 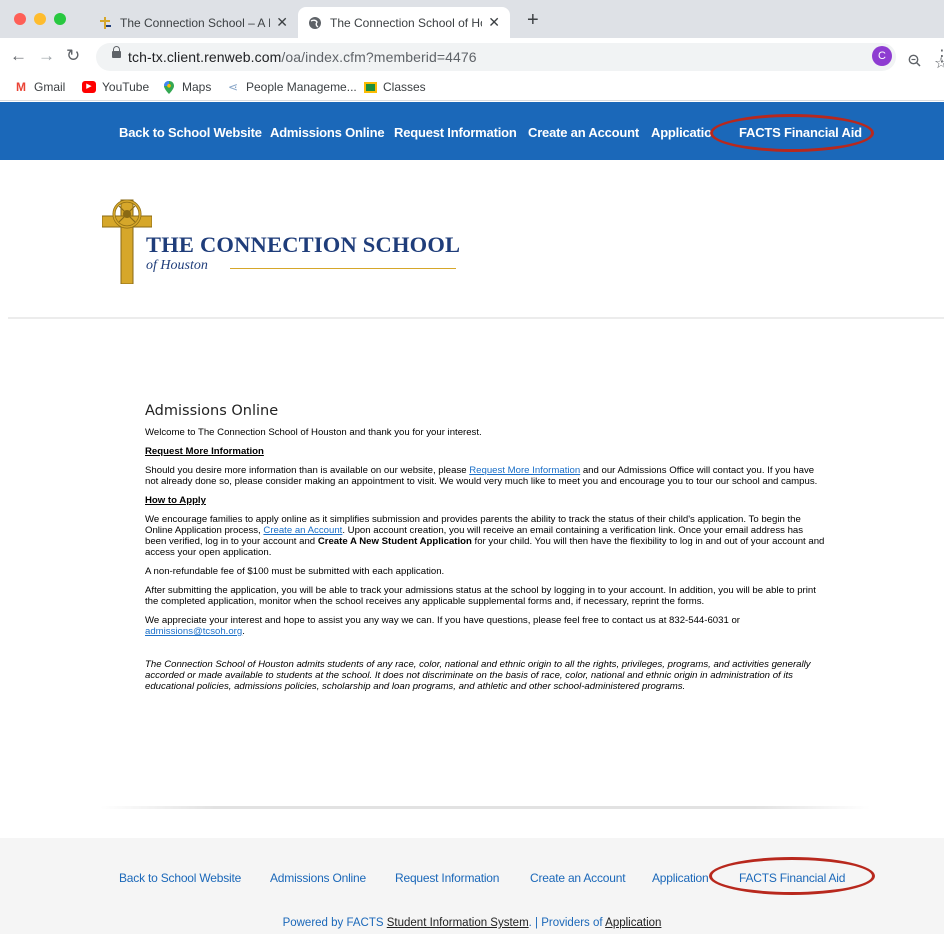 What do you see at coordinates (126, 87) in the screenshot?
I see `bookmark-label: YouTube` at bounding box center [126, 87].